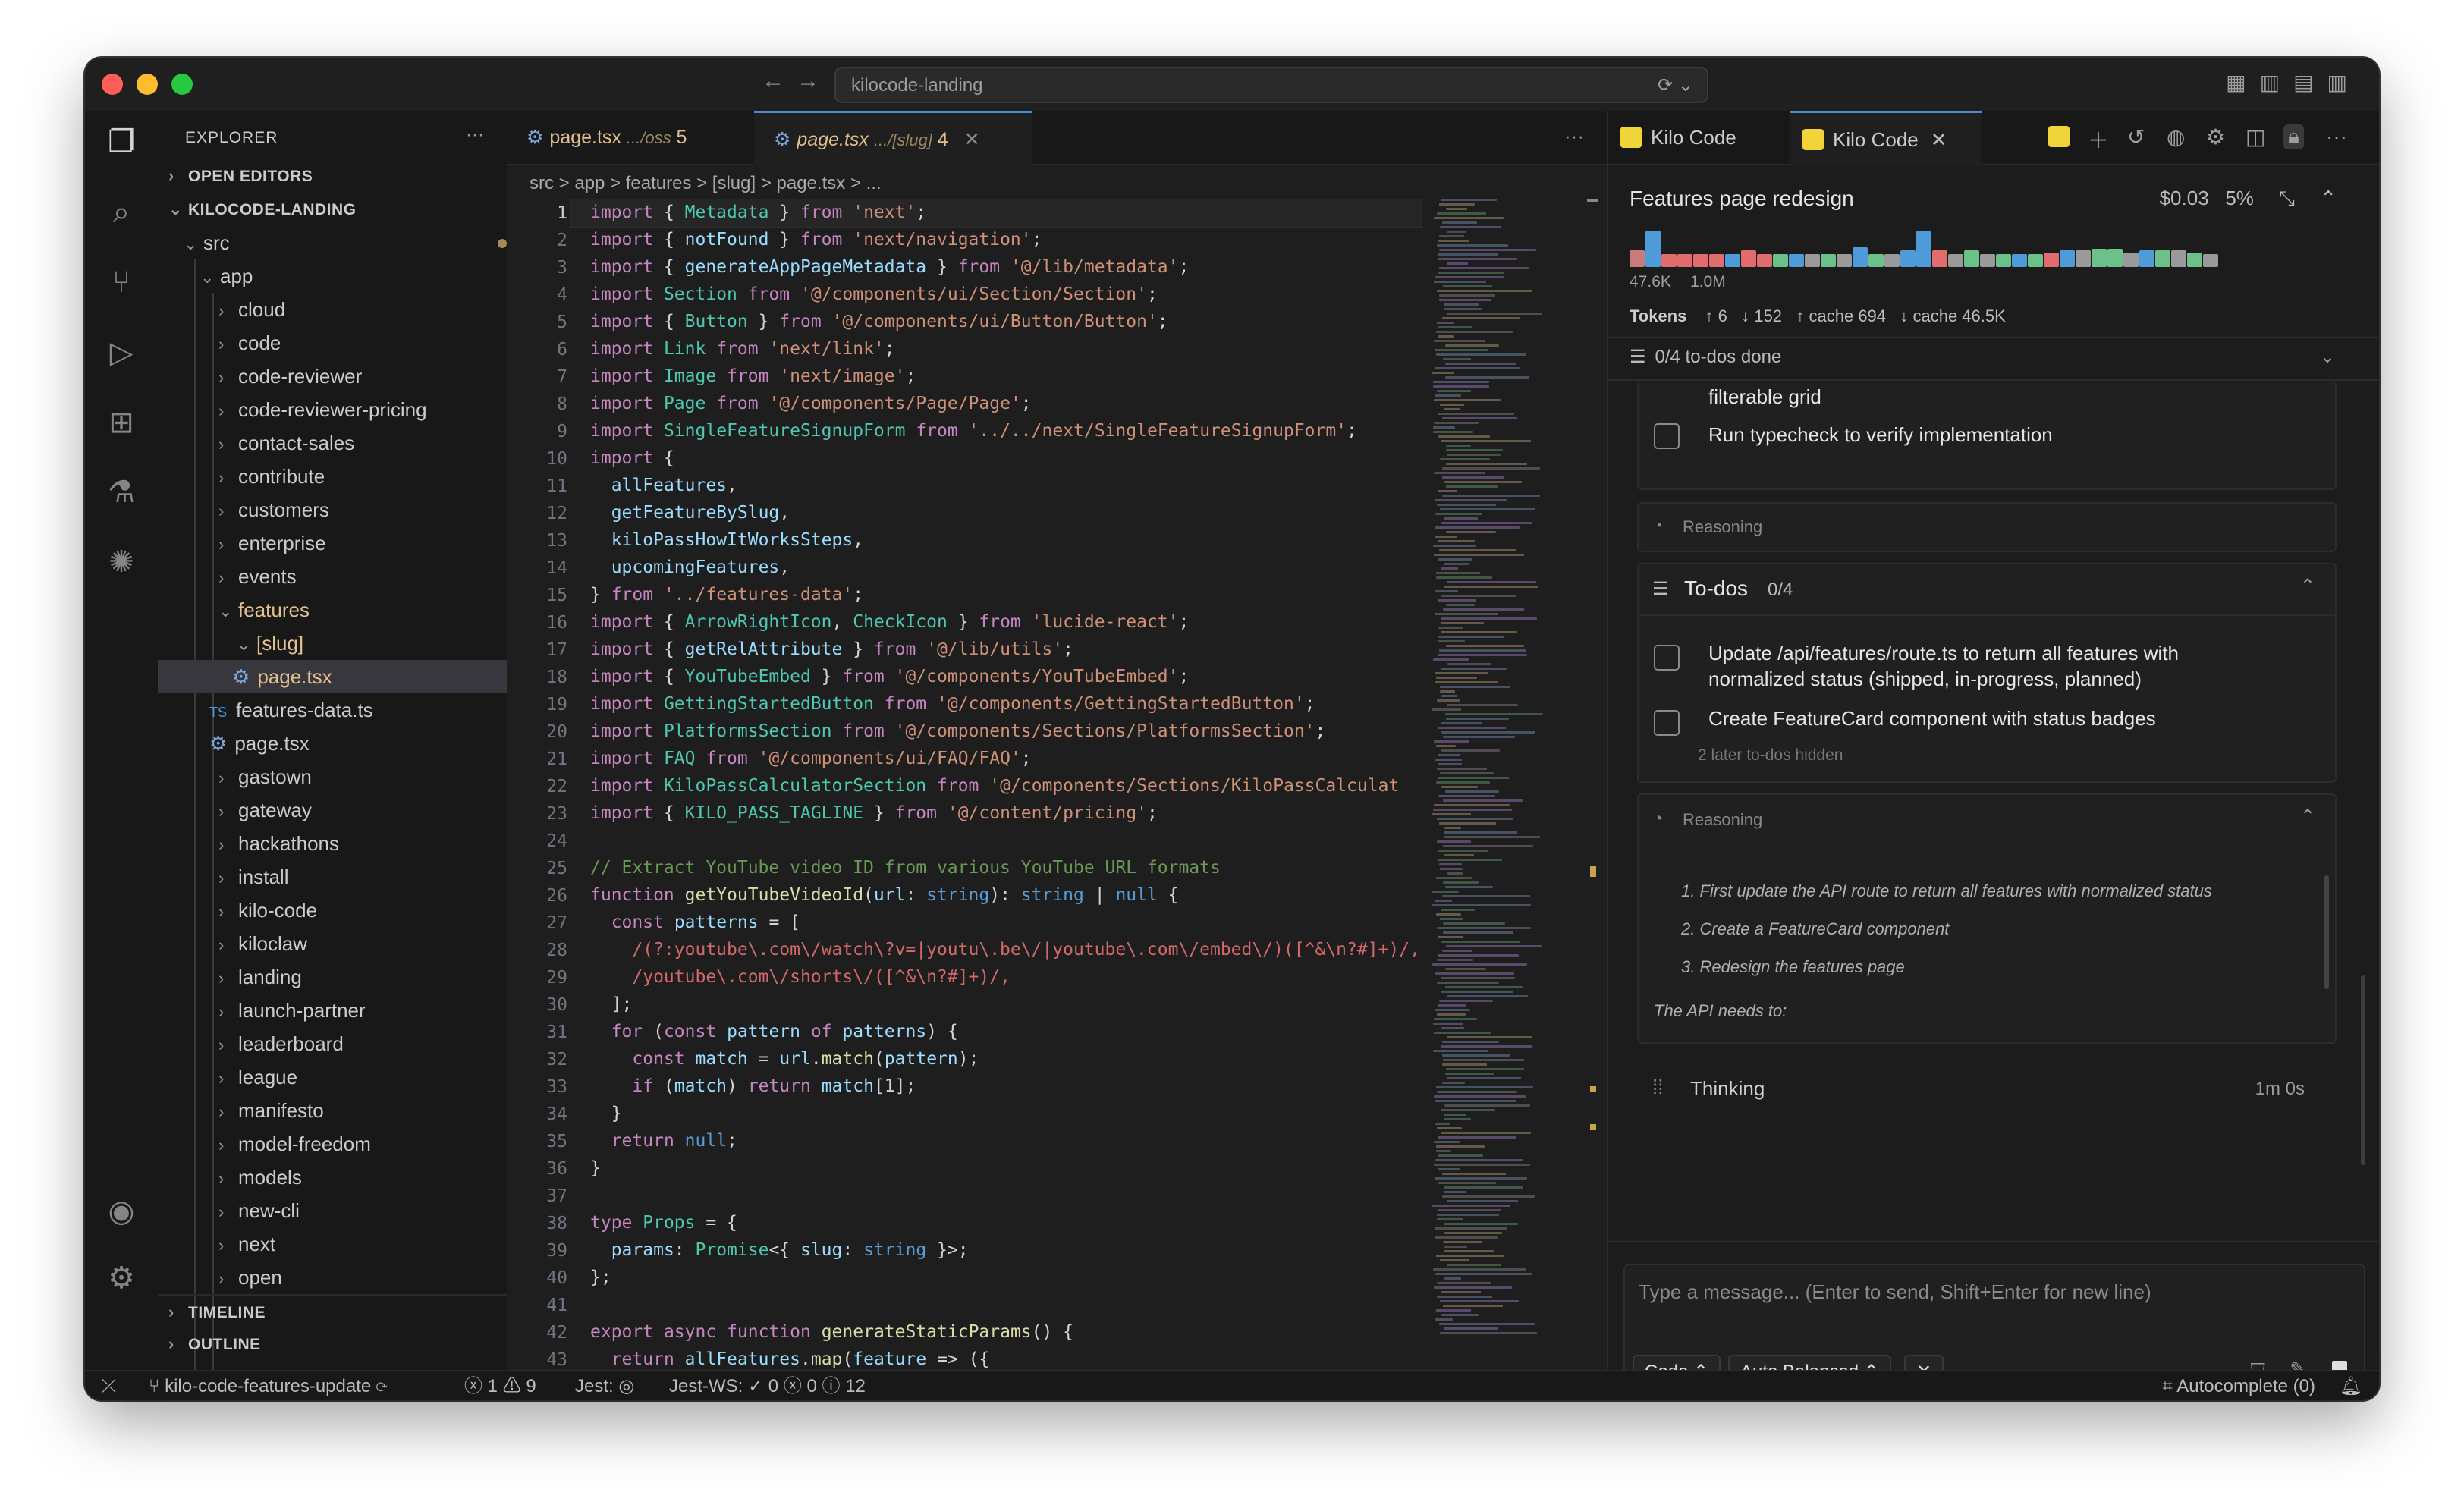  What do you see at coordinates (2136, 136) in the screenshot?
I see `history-icon: ↺` at bounding box center [2136, 136].